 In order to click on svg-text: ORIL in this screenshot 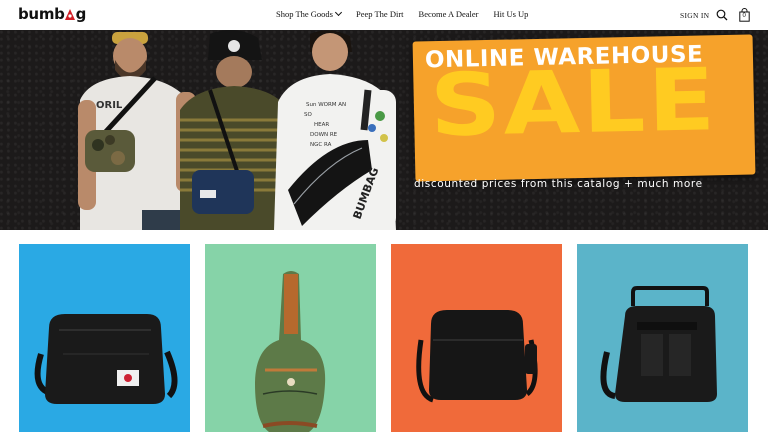, I will do `click(109, 105)`.